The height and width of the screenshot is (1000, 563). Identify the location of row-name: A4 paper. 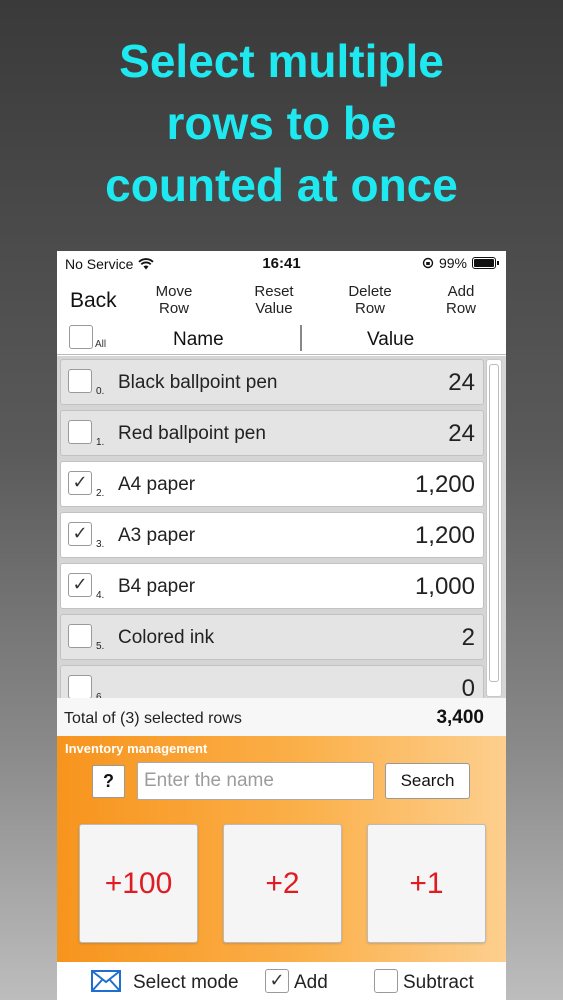
(157, 484).